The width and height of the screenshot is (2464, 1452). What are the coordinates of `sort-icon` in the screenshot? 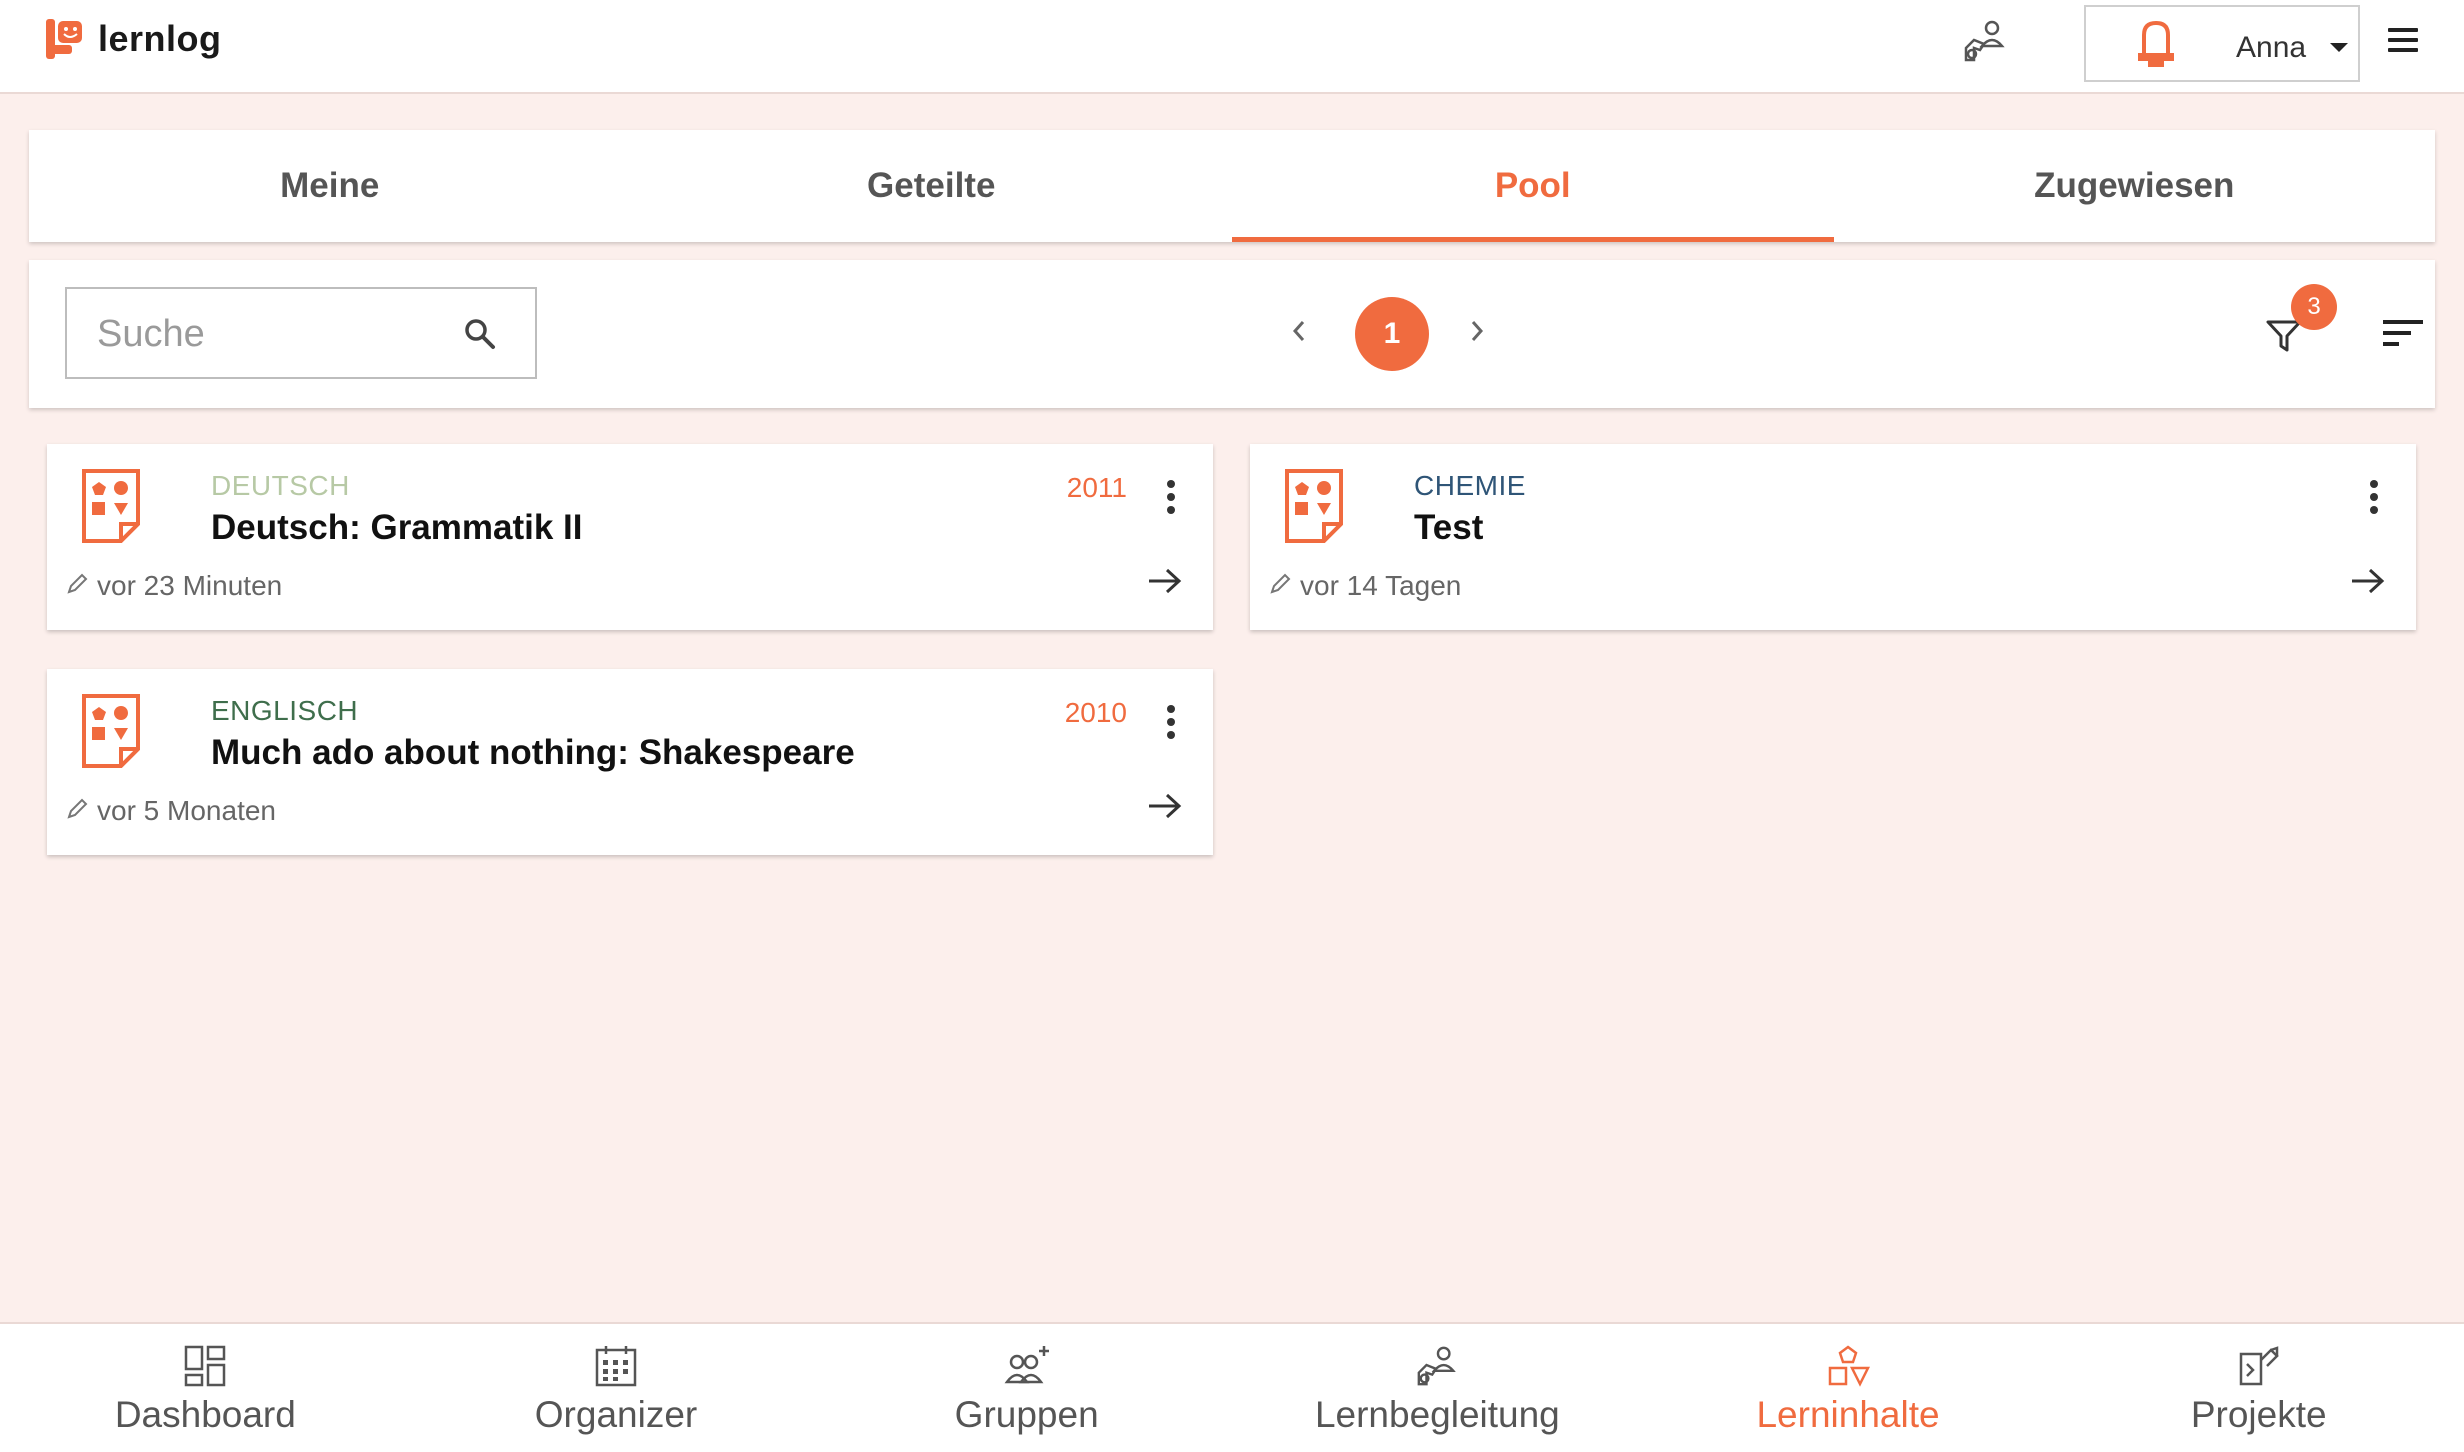 It's located at (2403, 333).